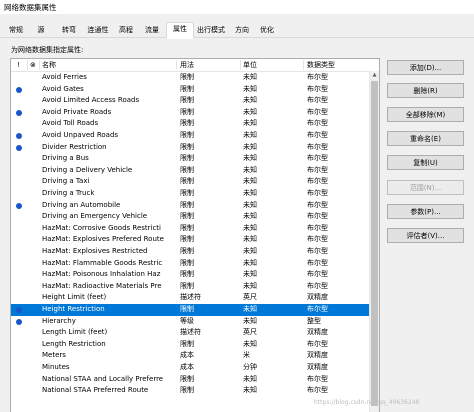  Describe the element at coordinates (74, 343) in the screenshot. I see `attribute-name: Length Restriction` at that location.